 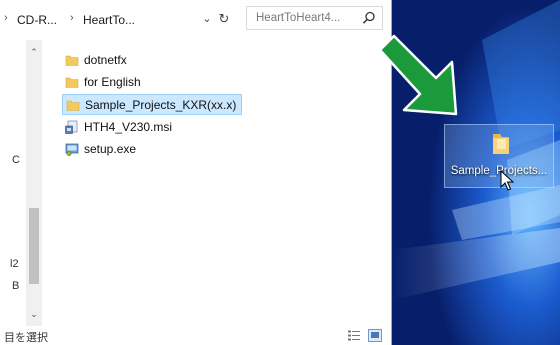 What do you see at coordinates (112, 82) in the screenshot?
I see `file-name: for English` at bounding box center [112, 82].